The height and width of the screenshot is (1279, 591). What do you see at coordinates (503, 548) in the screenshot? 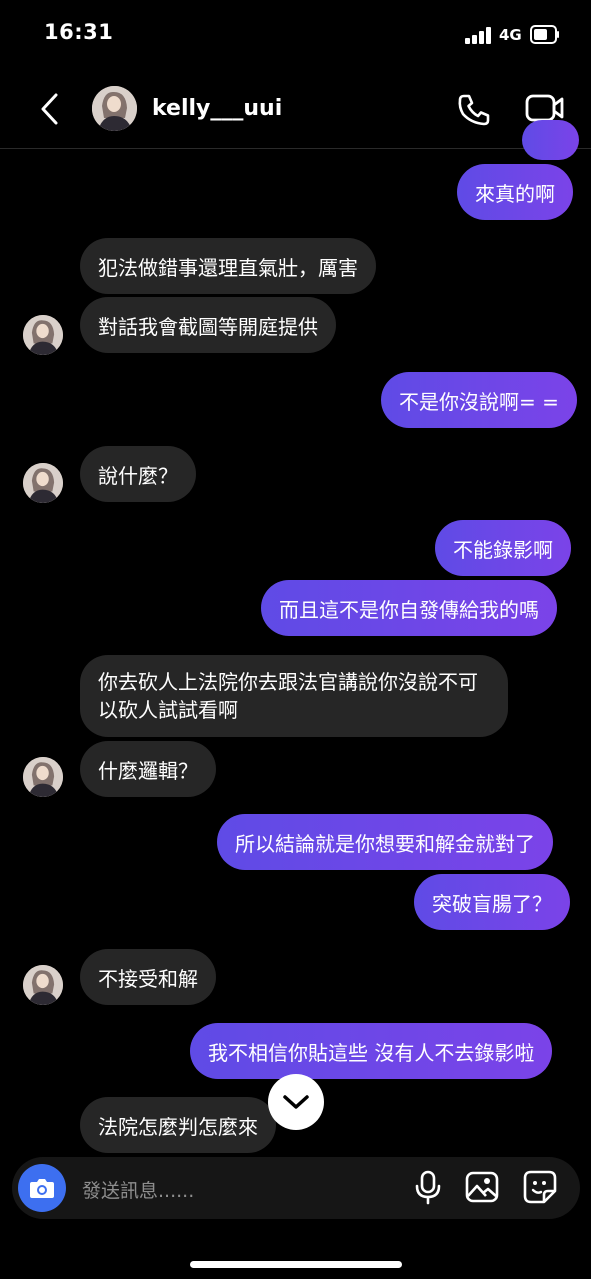
I see `message-bubble-outgoing: 不能錄影啊` at bounding box center [503, 548].